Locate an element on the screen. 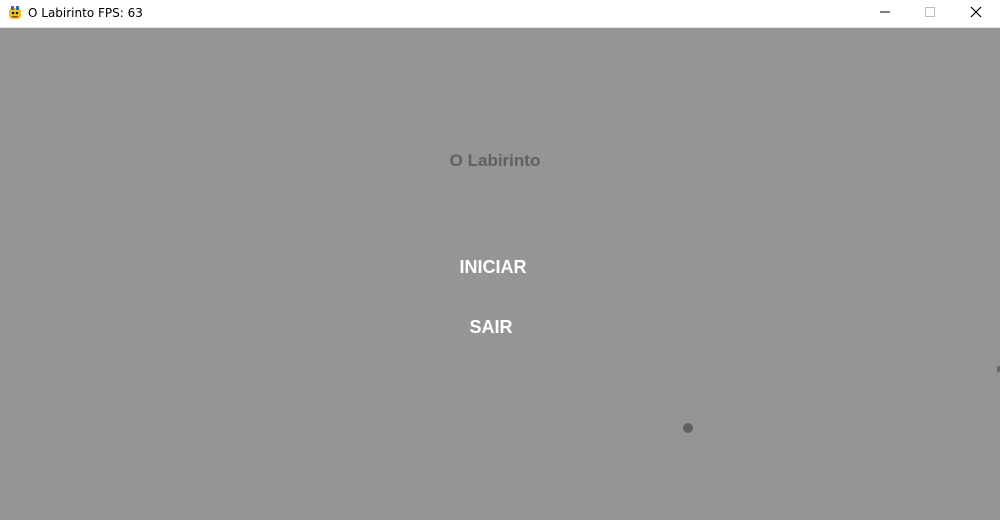 This screenshot has height=520, width=1000. minimize-icon is located at coordinates (885, 14).